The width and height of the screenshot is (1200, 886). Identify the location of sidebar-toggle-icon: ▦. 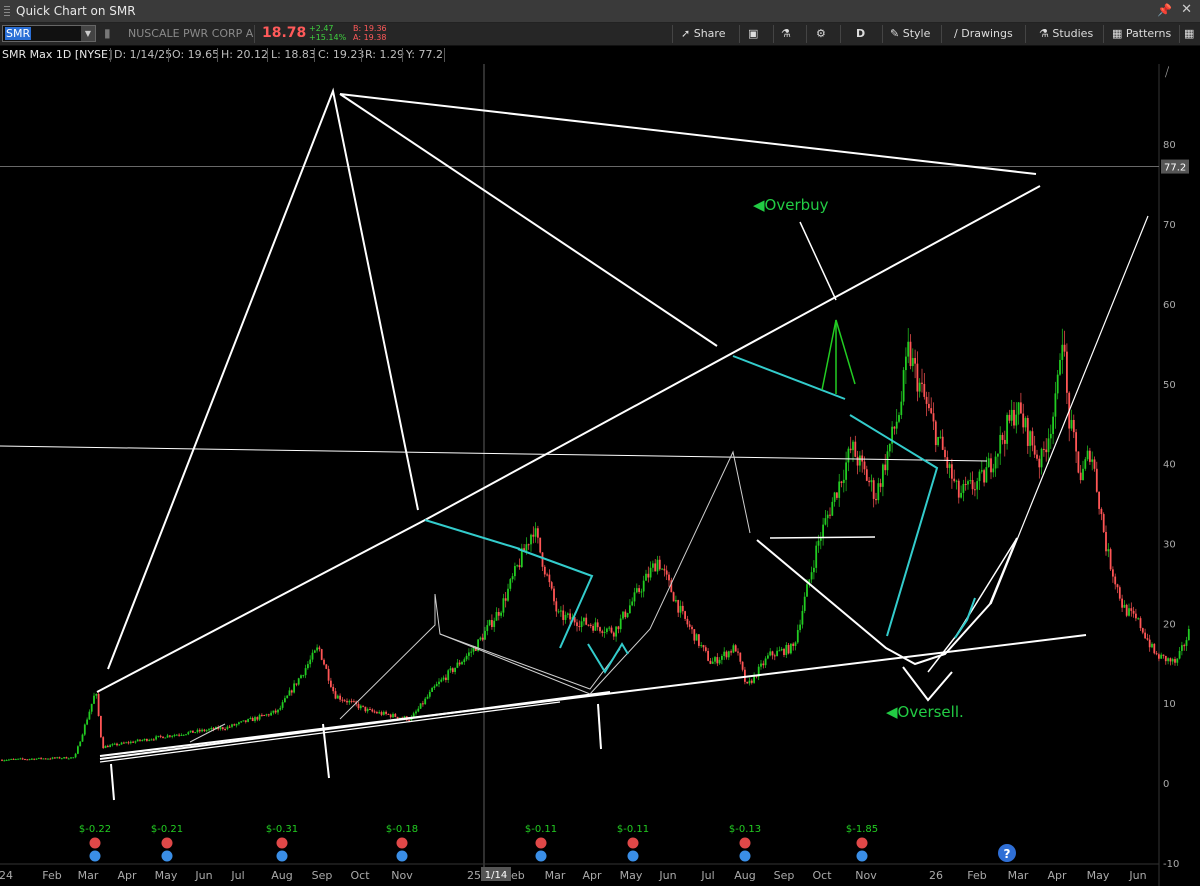
(1189, 33).